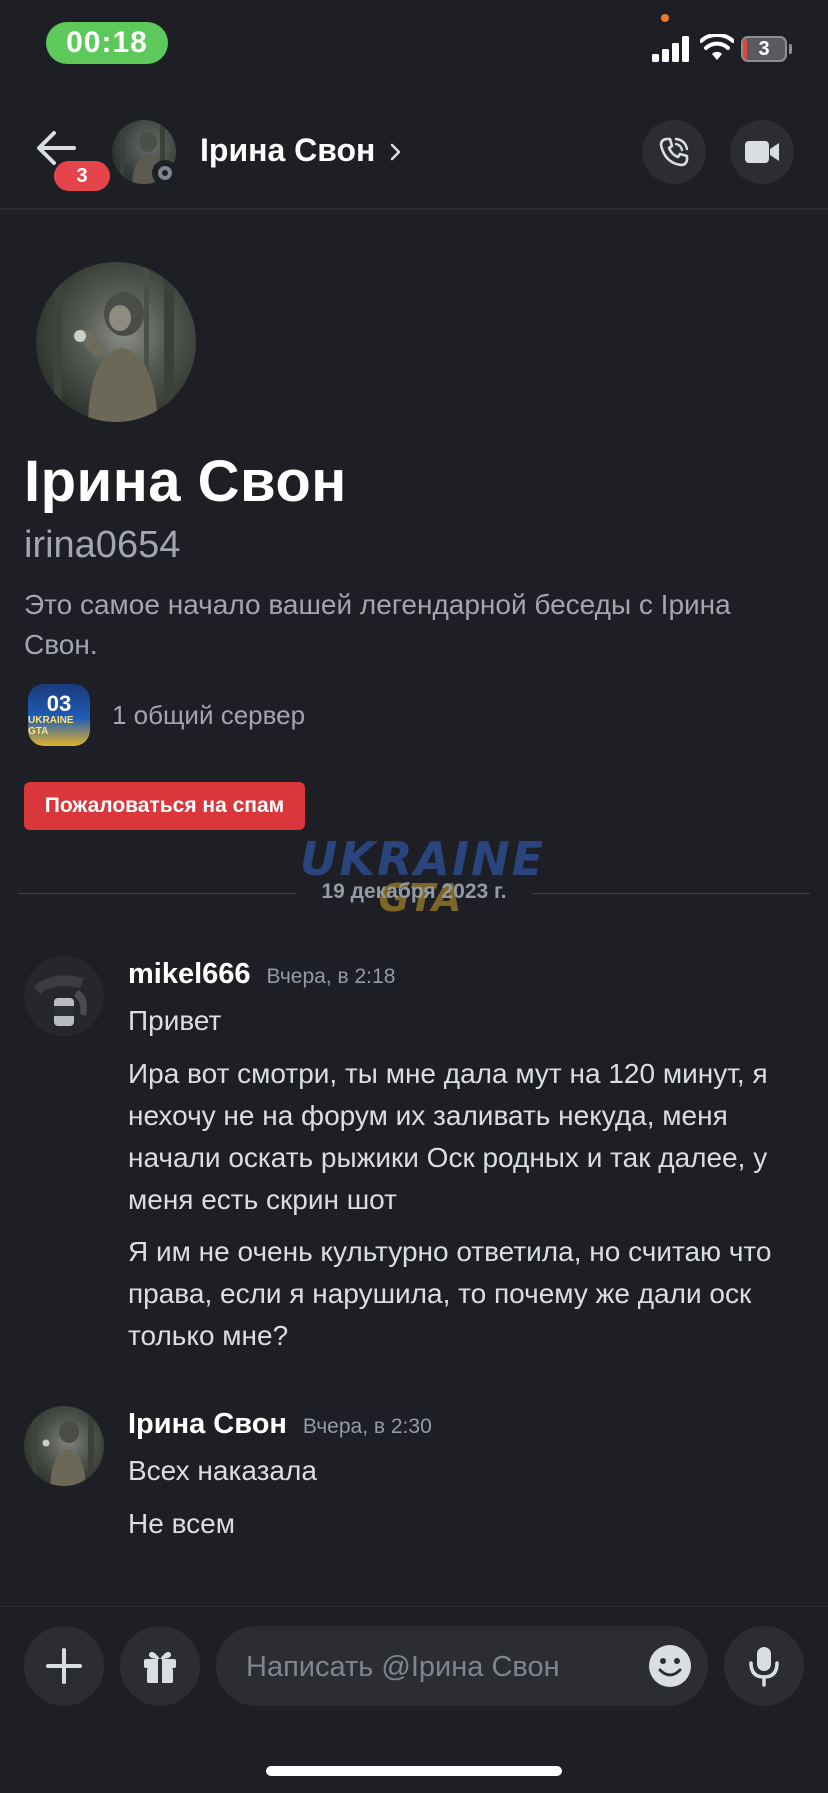 The image size is (828, 1793). I want to click on gift-icon, so click(160, 1667).